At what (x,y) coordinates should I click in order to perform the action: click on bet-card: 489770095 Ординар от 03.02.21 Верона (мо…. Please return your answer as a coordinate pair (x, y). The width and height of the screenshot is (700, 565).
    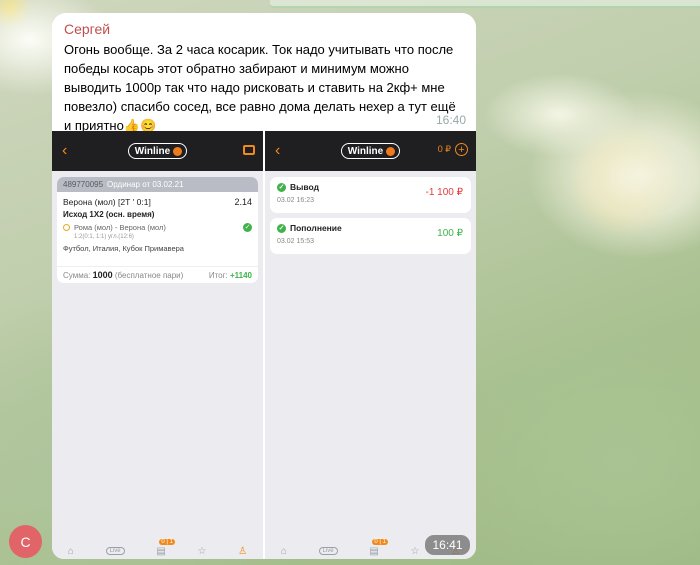
    Looking at the image, I should click on (157, 230).